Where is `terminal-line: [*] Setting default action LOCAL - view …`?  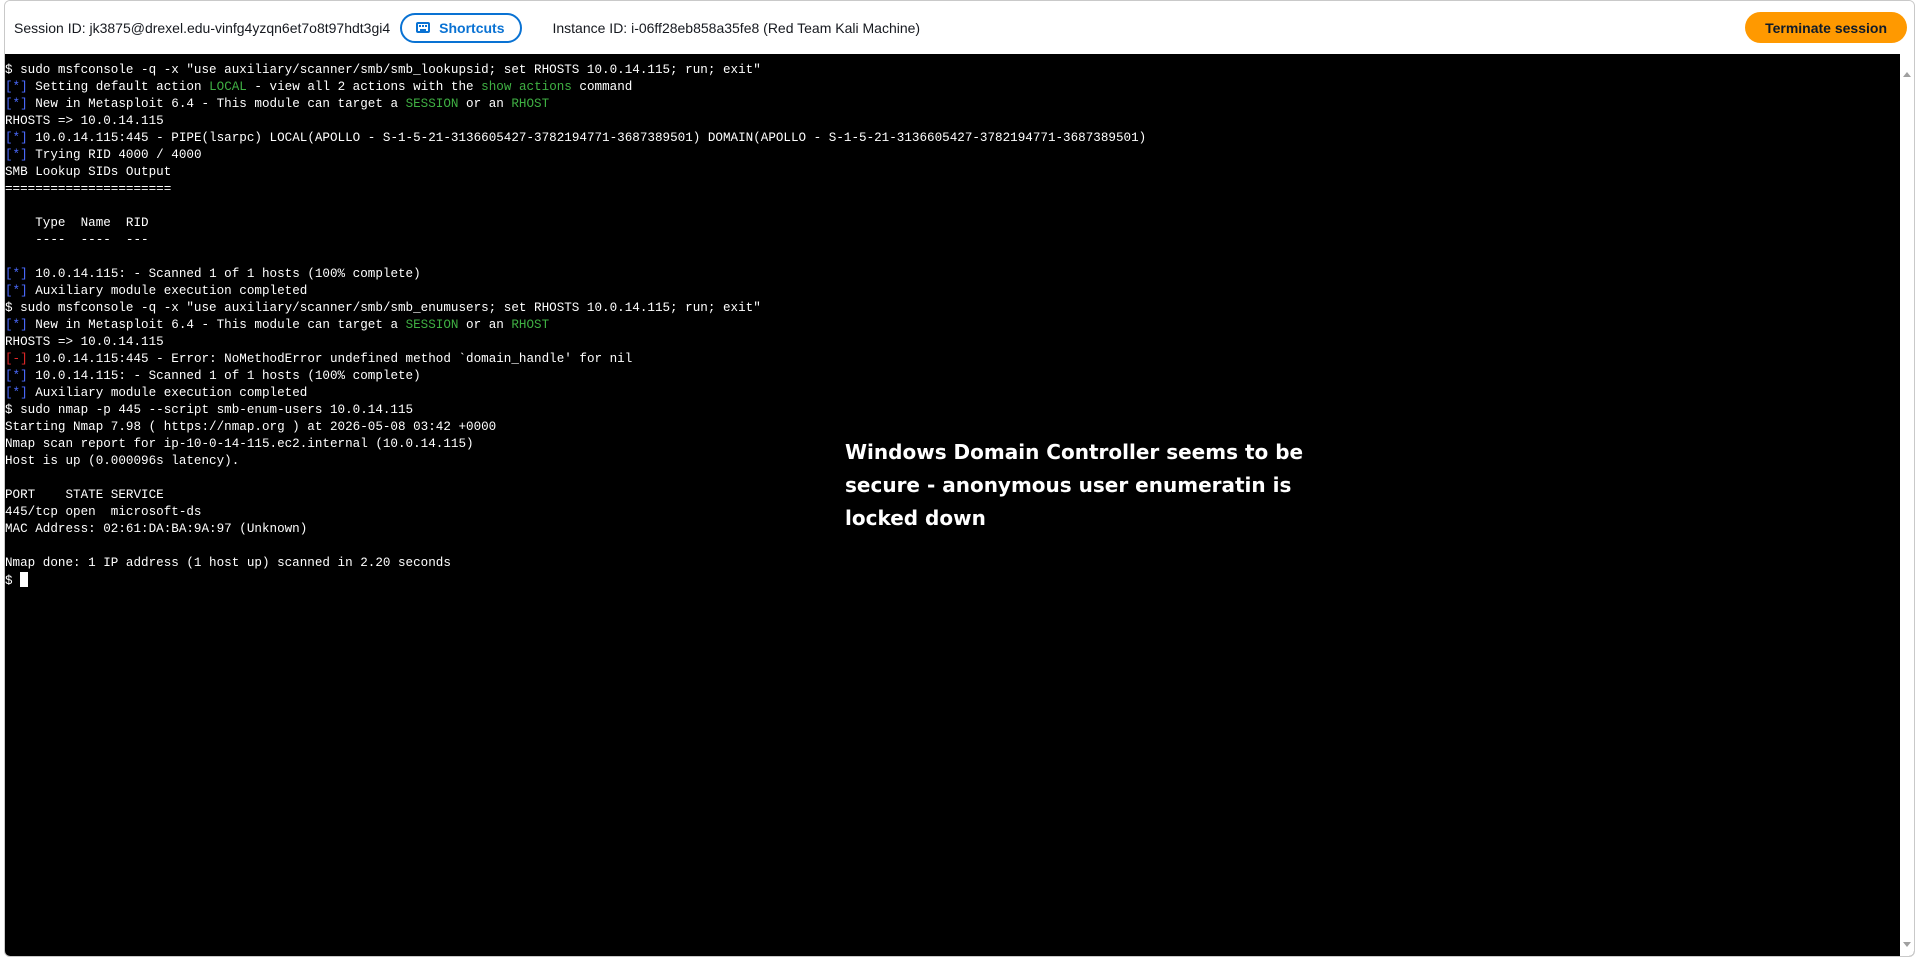
terminal-line: [*] Setting default action LOCAL - view … is located at coordinates (575, 87).